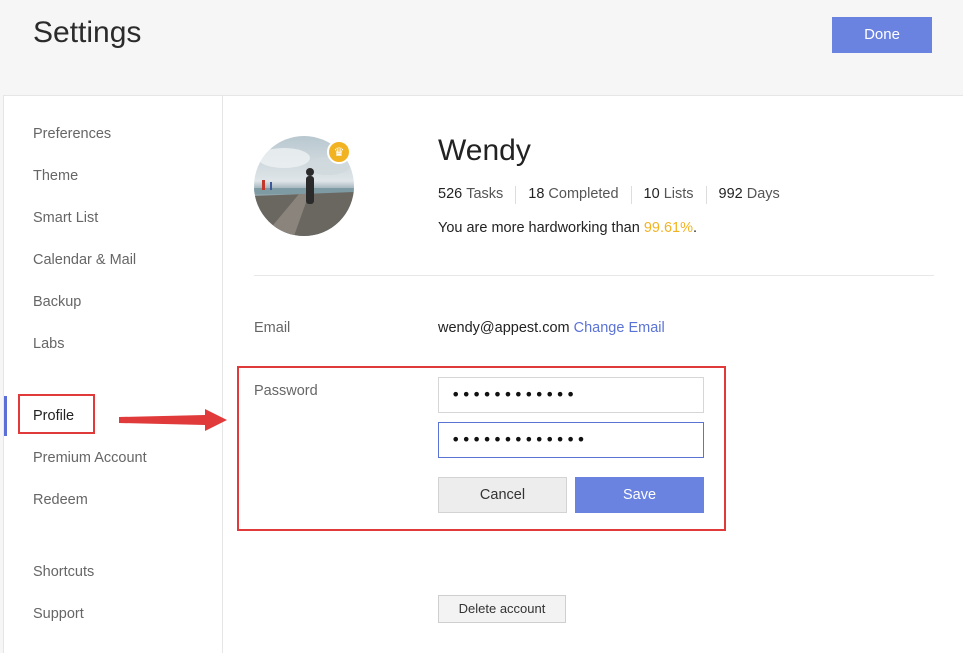 This screenshot has width=963, height=653. I want to click on sidebar-item-support: Support, so click(58, 614).